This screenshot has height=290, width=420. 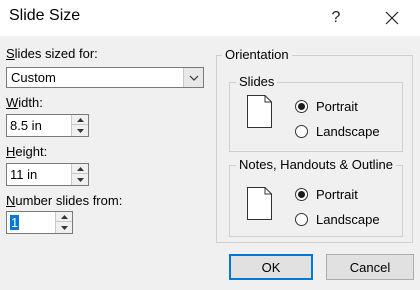 I want to click on number-increment-button, so click(x=64, y=217).